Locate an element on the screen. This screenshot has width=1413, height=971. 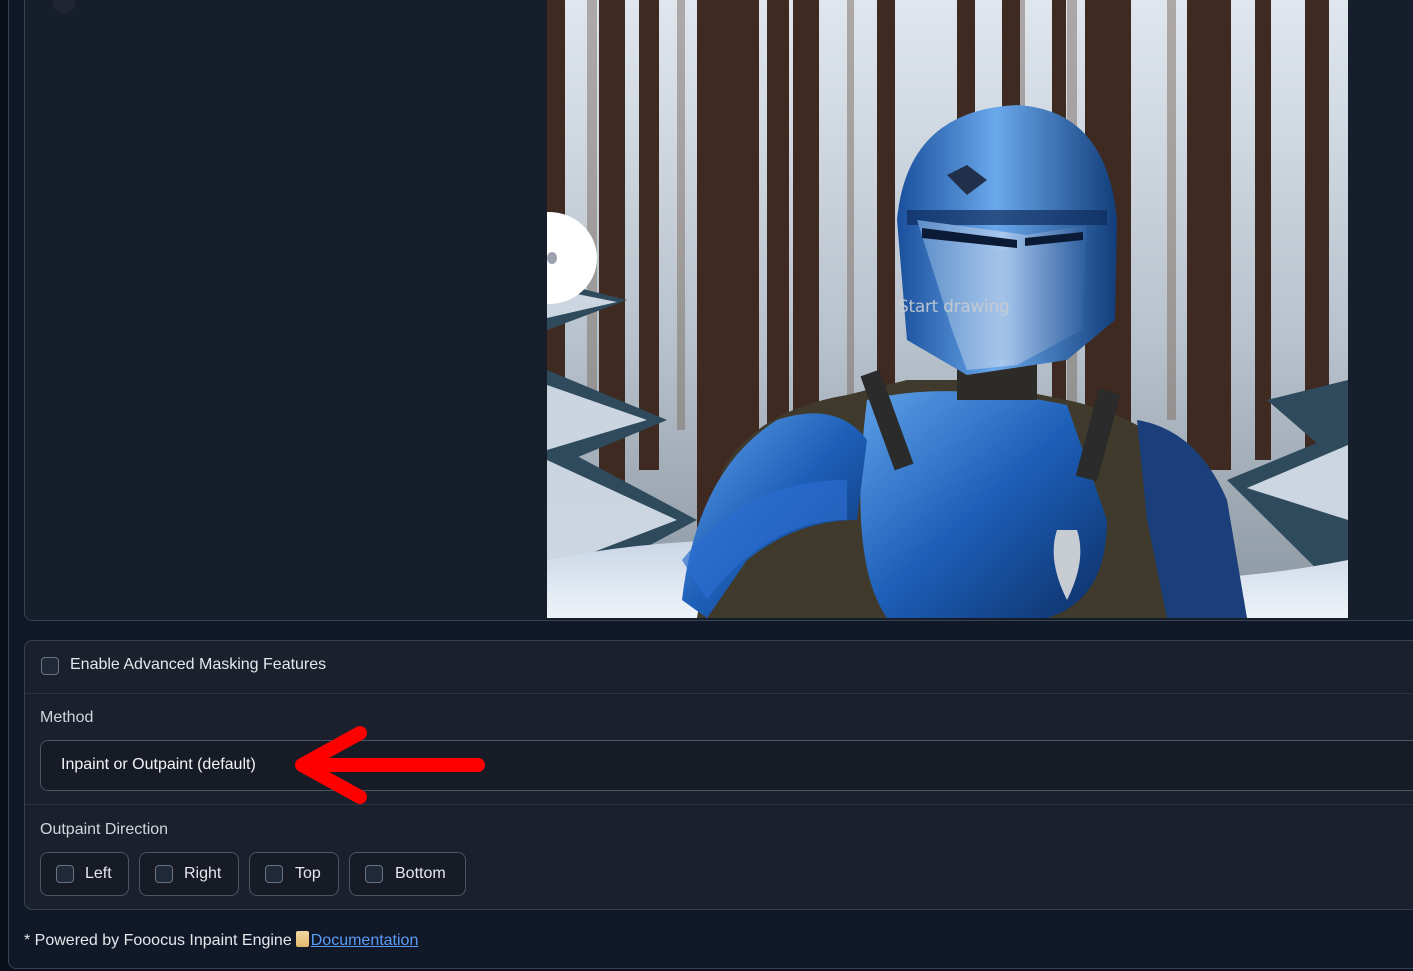
advanced-masking-label: Enable Advanced Masking Features is located at coordinates (198, 665).